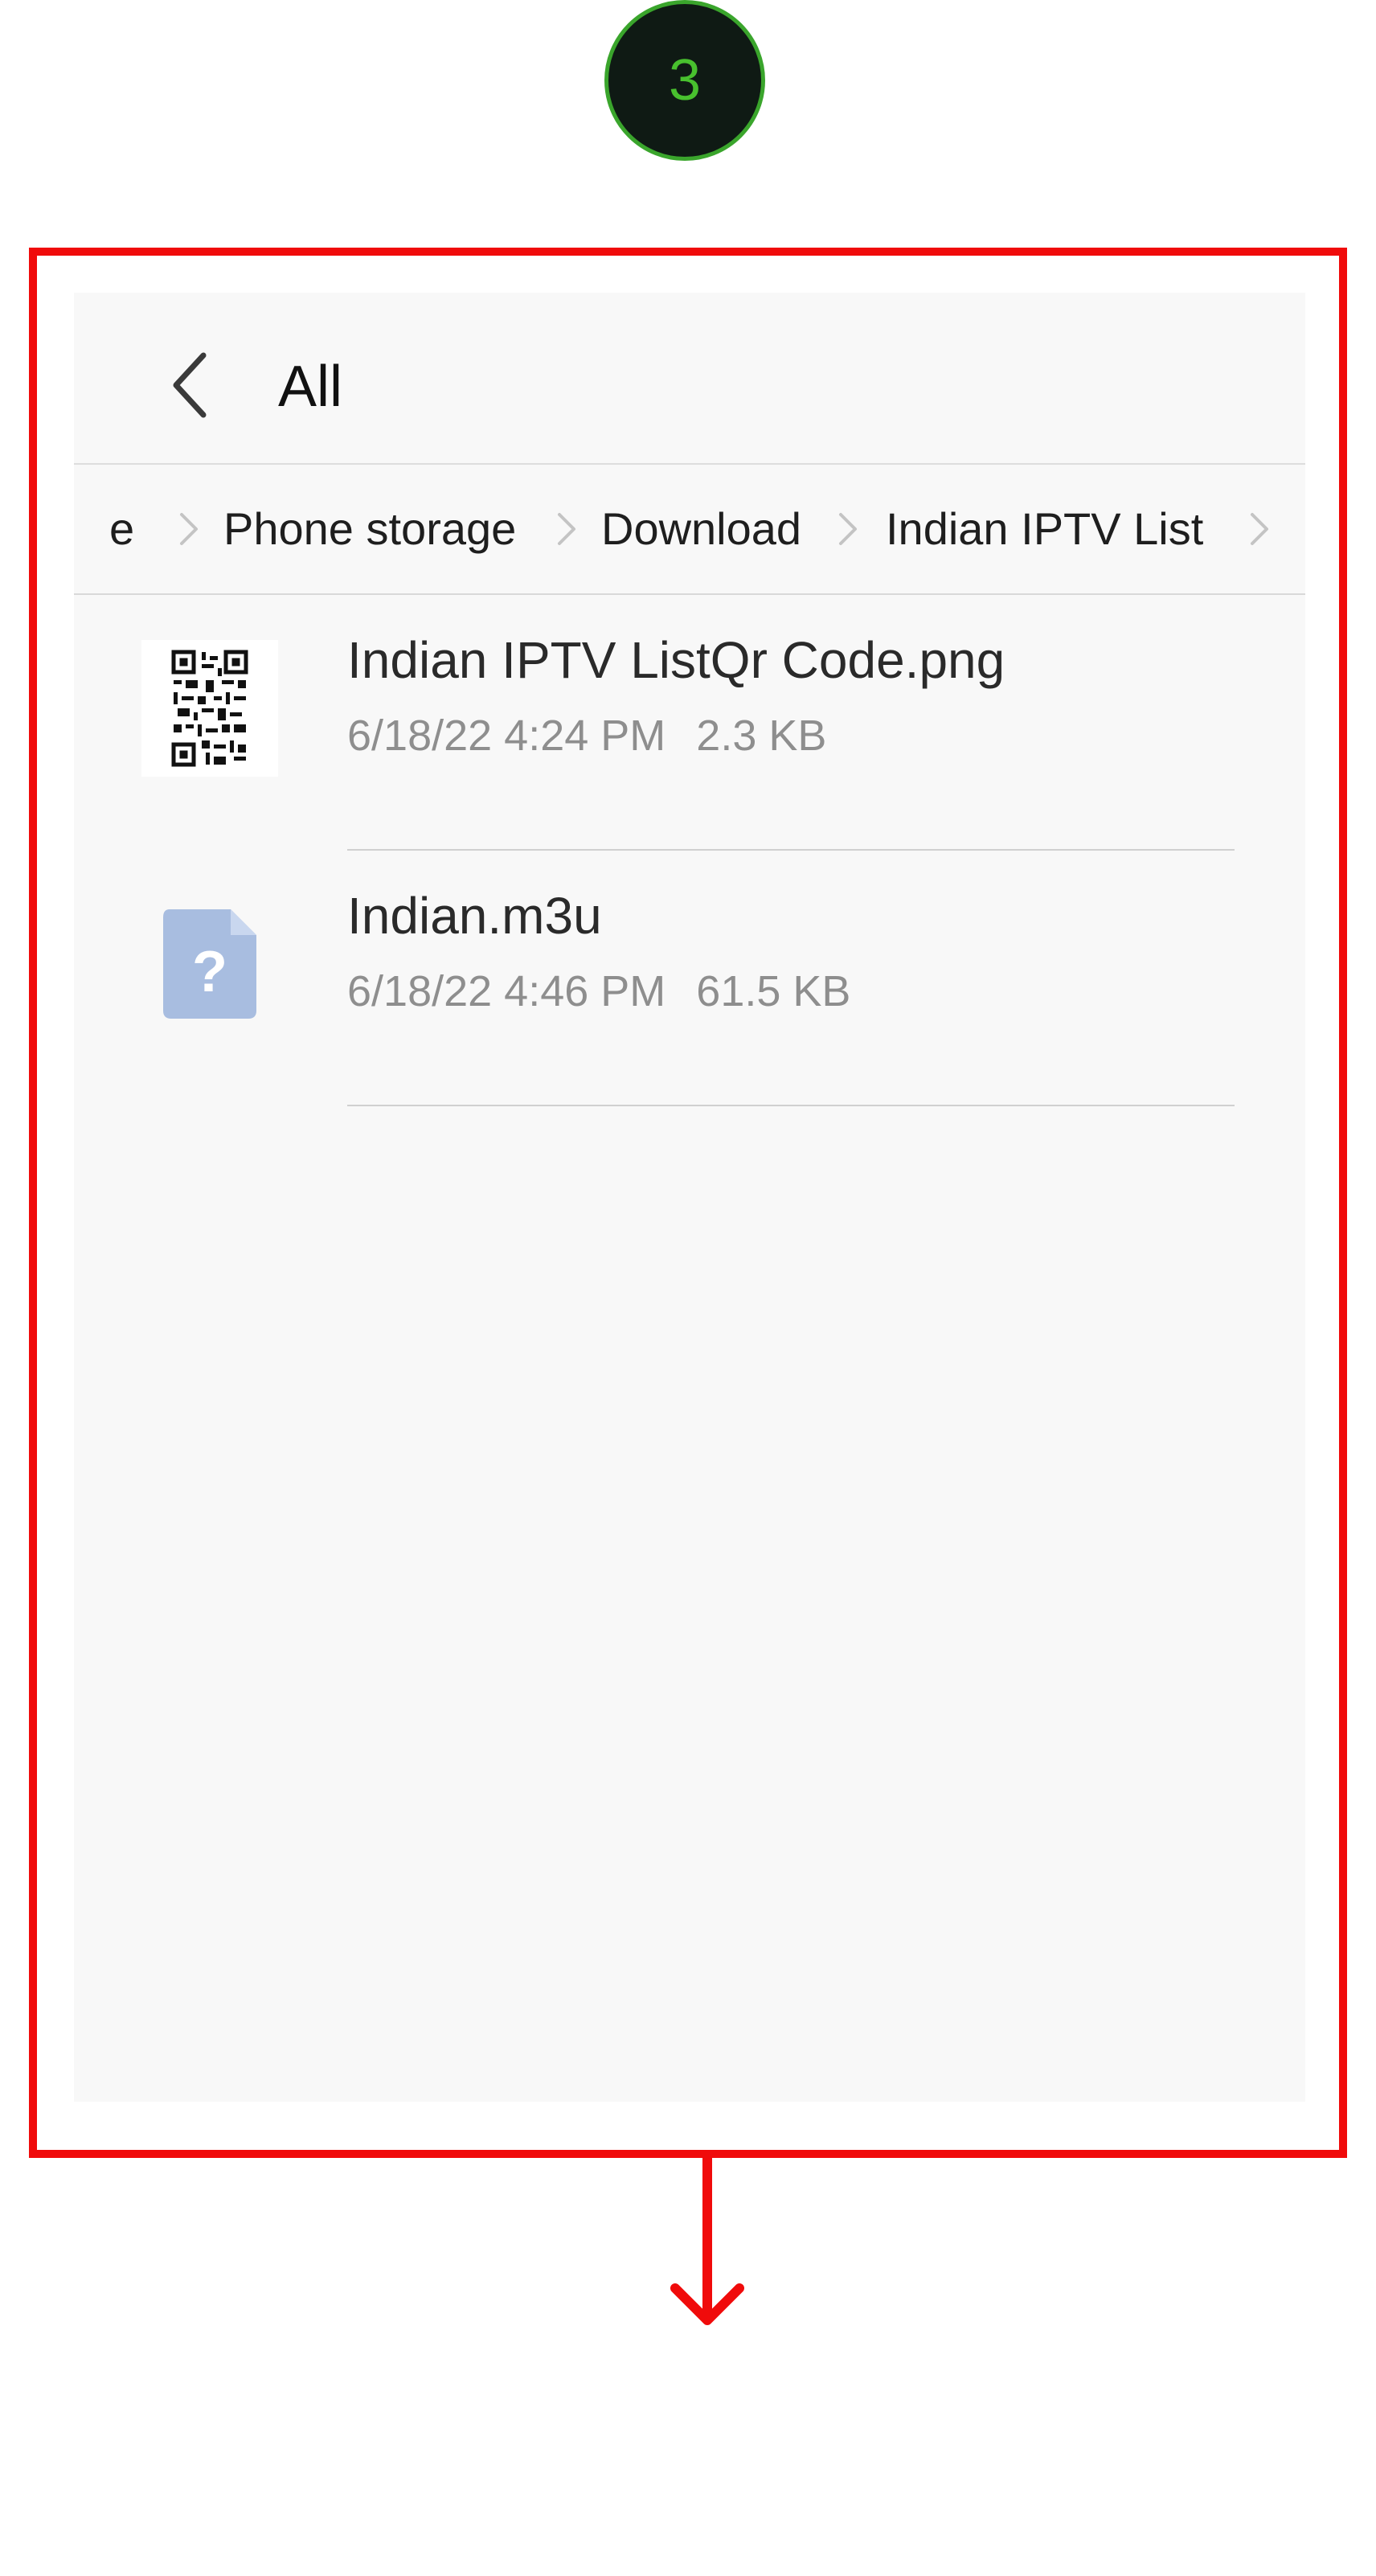 The image size is (1376, 2576). What do you see at coordinates (506, 991) in the screenshot?
I see `file-date: 6/18/22 4:46 PM` at bounding box center [506, 991].